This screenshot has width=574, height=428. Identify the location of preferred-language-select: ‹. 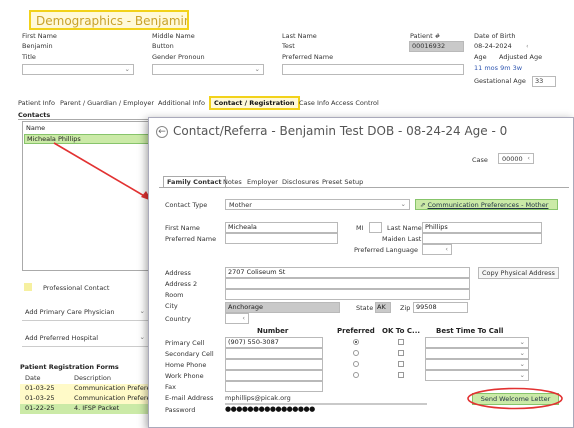
(437, 249).